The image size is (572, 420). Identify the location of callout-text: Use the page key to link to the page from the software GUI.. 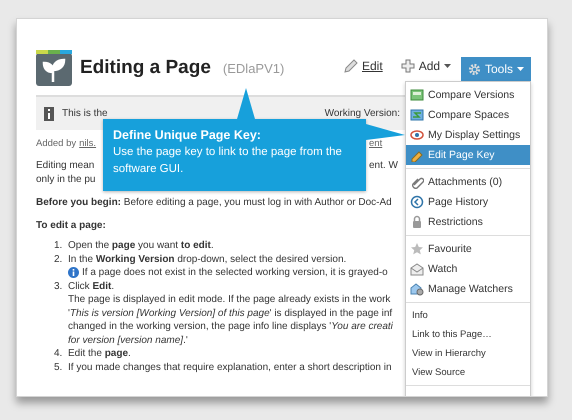
(228, 161).